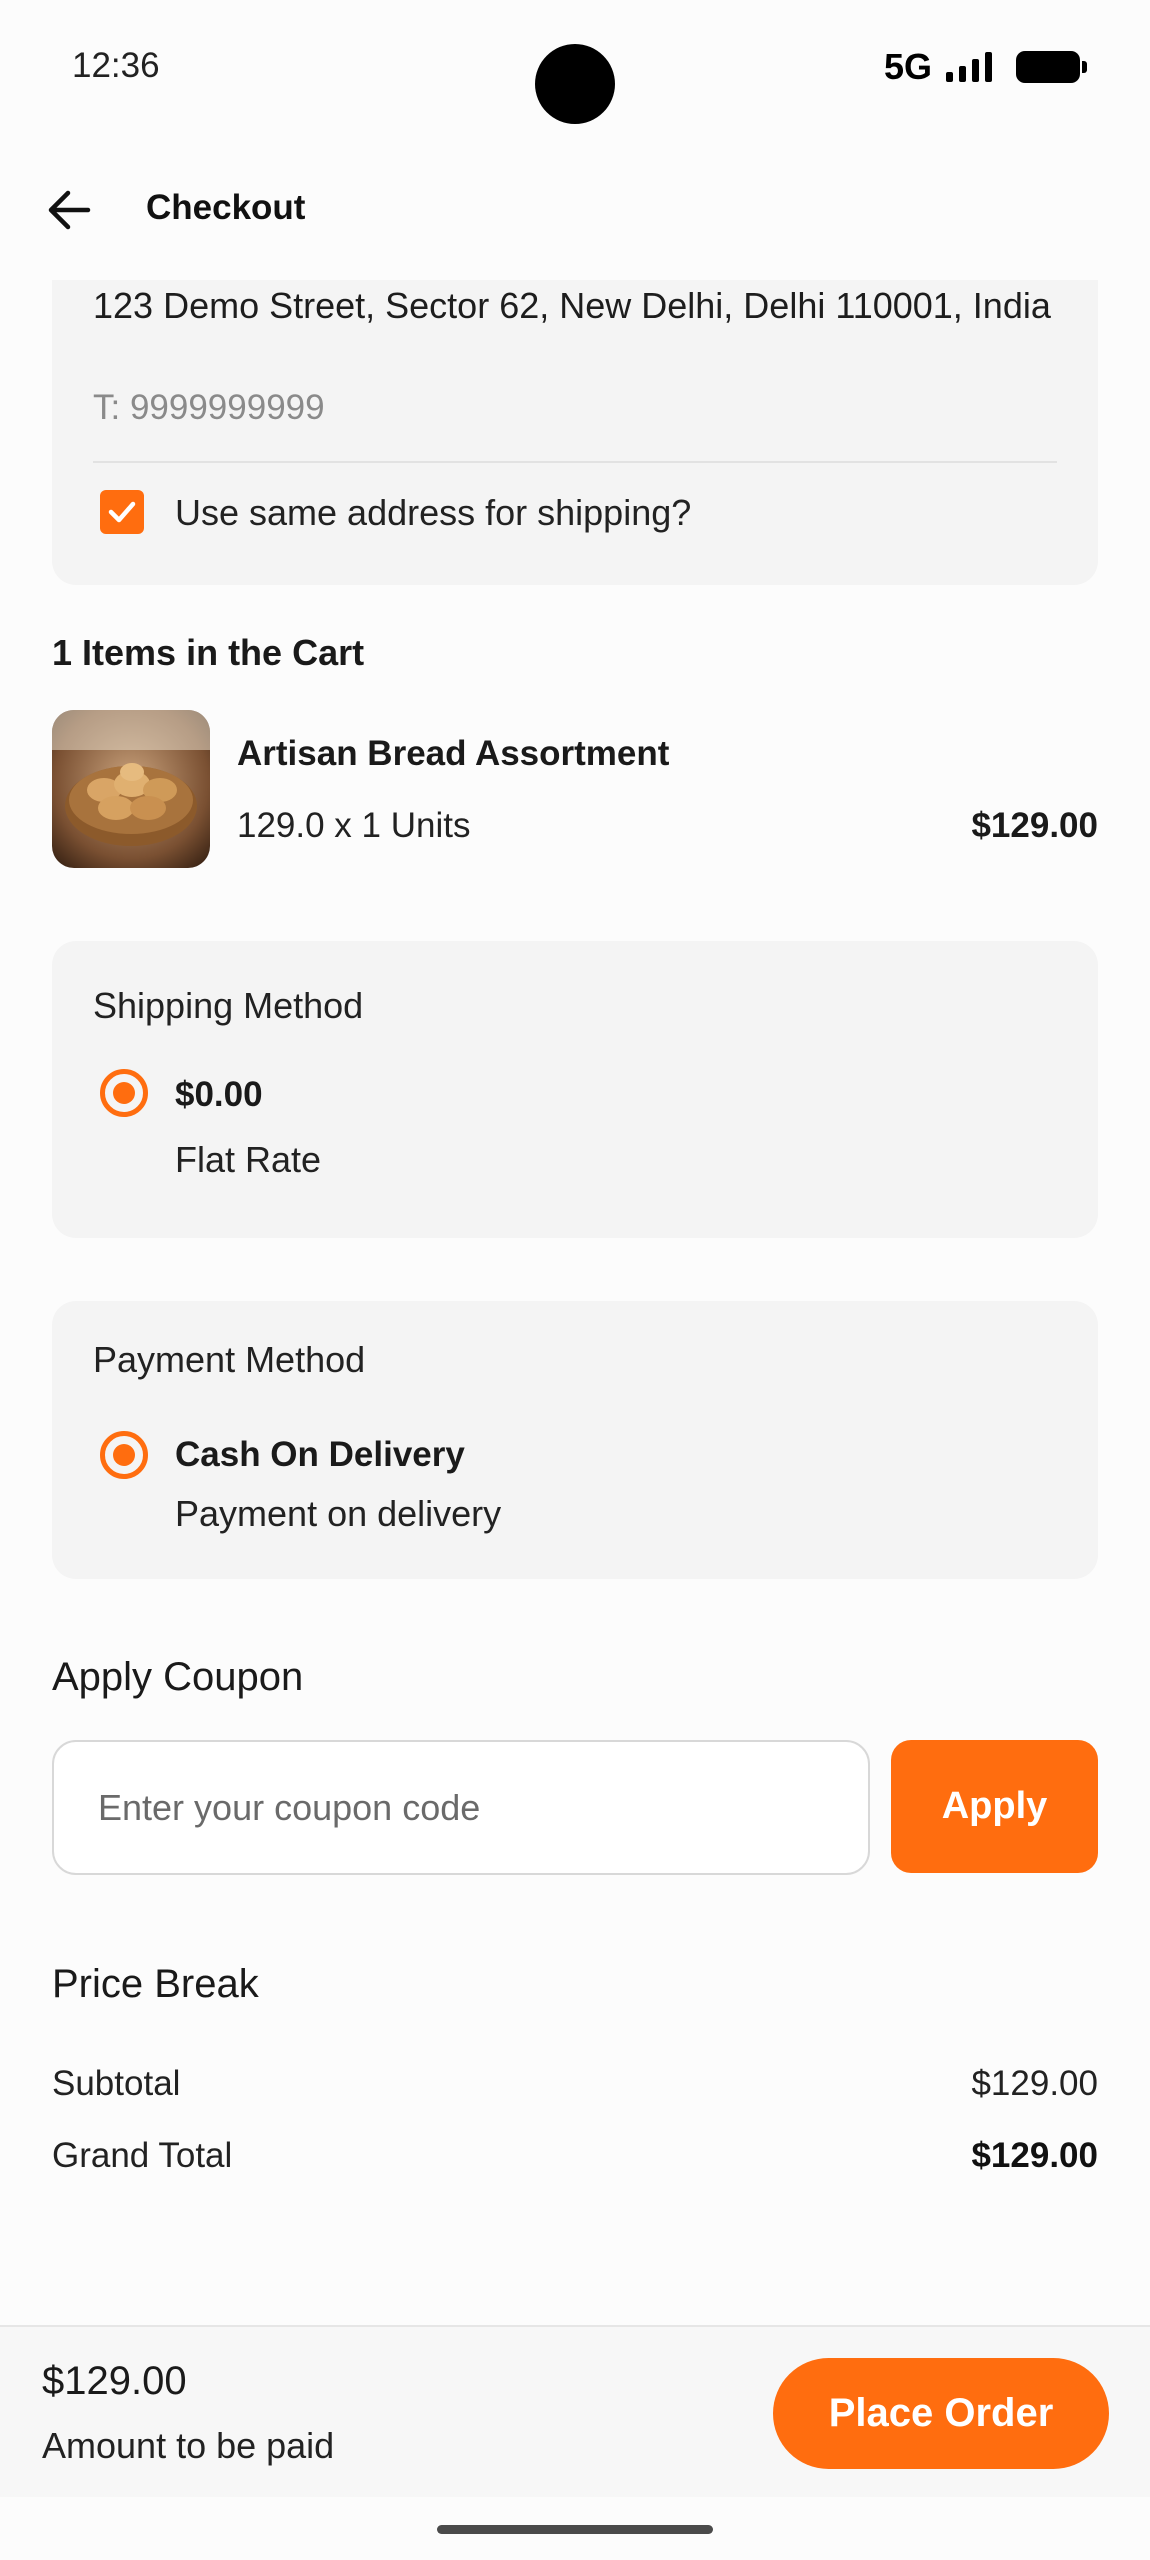 This screenshot has height=2560, width=1150. What do you see at coordinates (320, 1455) in the screenshot?
I see `payment-label: Cash On Delivery` at bounding box center [320, 1455].